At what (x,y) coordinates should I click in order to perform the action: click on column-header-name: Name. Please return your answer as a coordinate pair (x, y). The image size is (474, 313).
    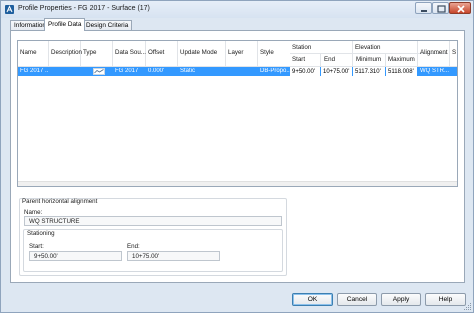
    Looking at the image, I should click on (28, 52).